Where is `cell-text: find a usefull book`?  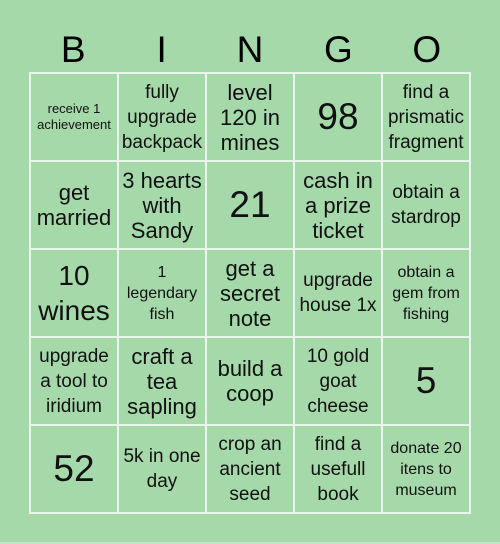
cell-text: find a usefull book is located at coordinates (338, 469).